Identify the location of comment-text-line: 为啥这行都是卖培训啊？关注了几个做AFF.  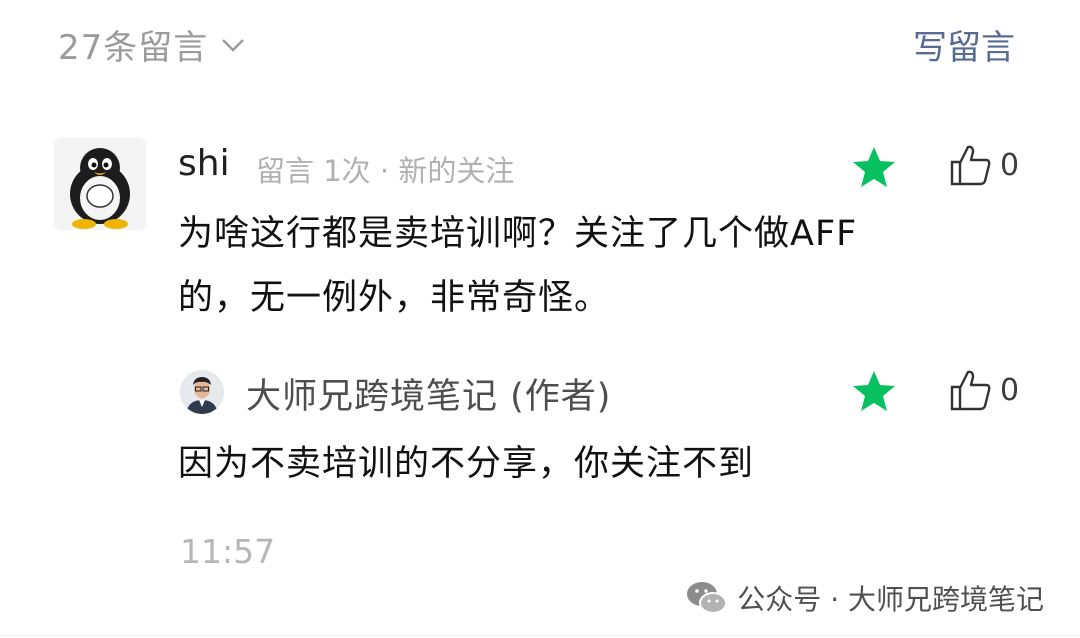
(518, 234).